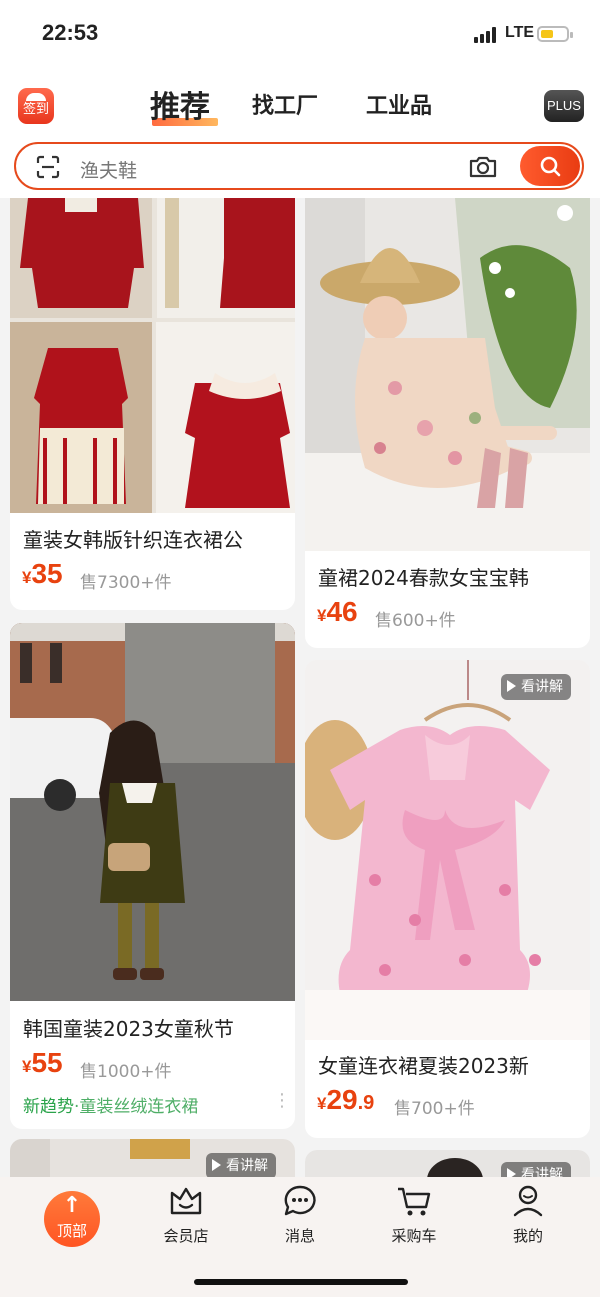 The image size is (600, 1297). I want to click on product-price: ¥55, so click(42, 1062).